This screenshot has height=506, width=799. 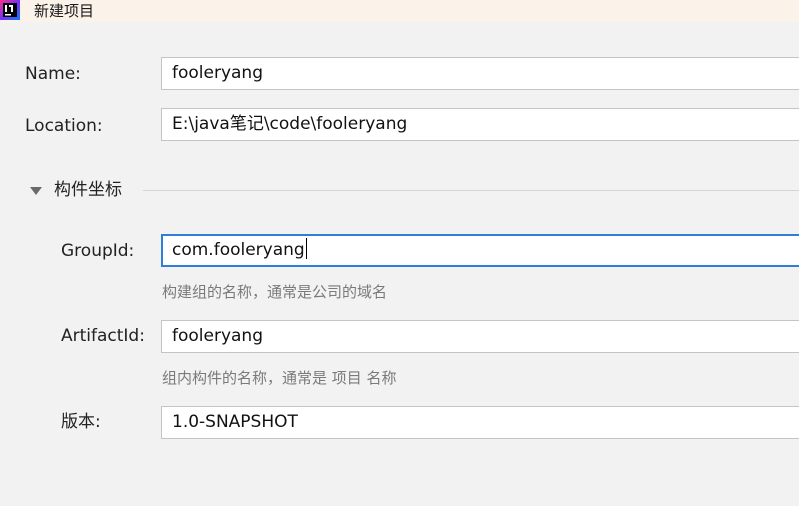 What do you see at coordinates (279, 378) in the screenshot?
I see `artifact-id-hint: 组内构件的名称，通常是 项目 名称` at bounding box center [279, 378].